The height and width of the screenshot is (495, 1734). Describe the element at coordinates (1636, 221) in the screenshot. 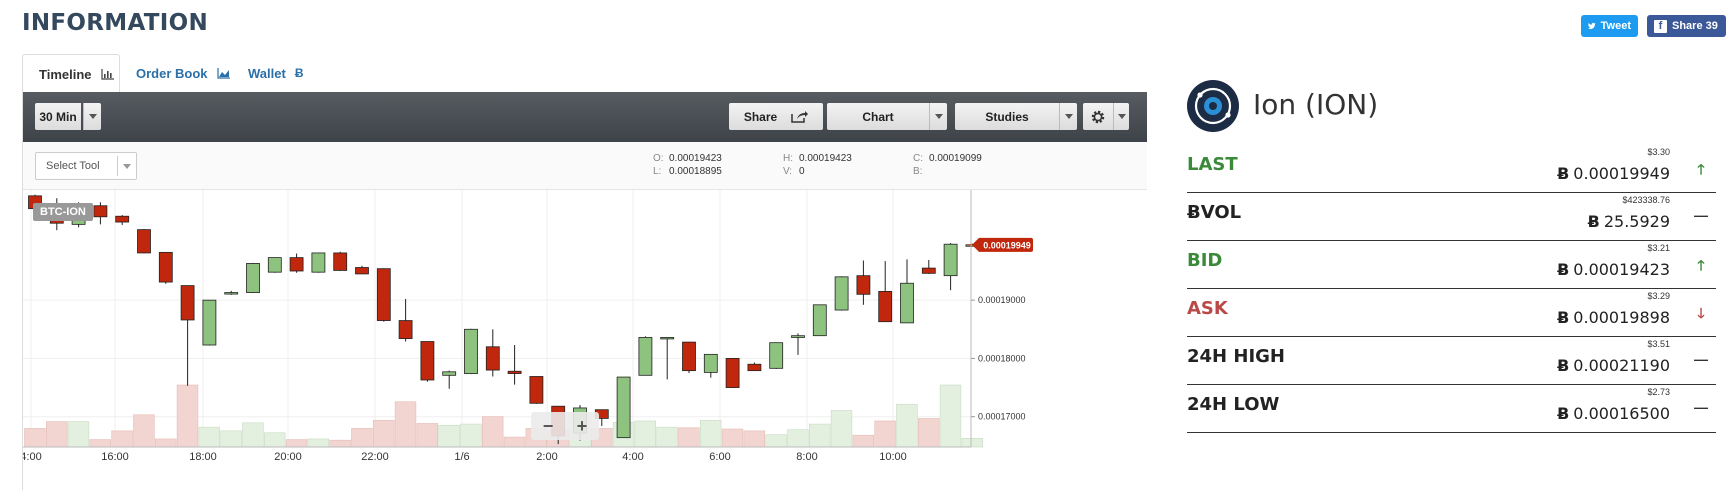

I see `stat-value: 25.5929` at that location.